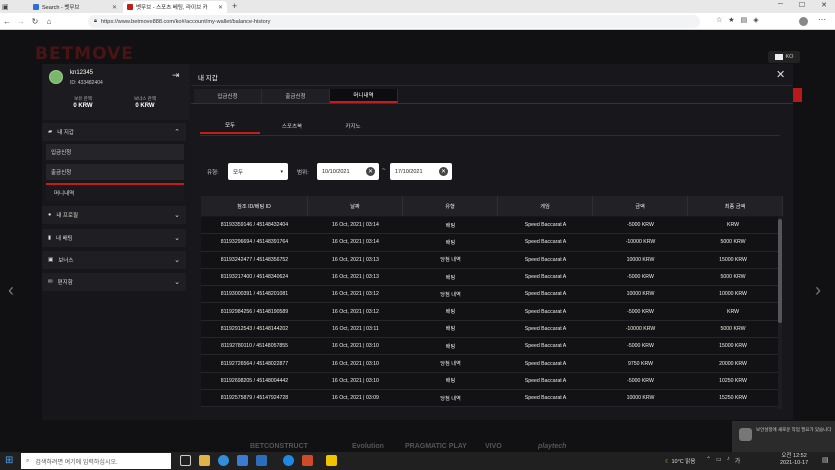  What do you see at coordinates (355, 398) in the screenshot?
I see `table-cell: 16 Oct, 2021 | 03:09` at bounding box center [355, 398].